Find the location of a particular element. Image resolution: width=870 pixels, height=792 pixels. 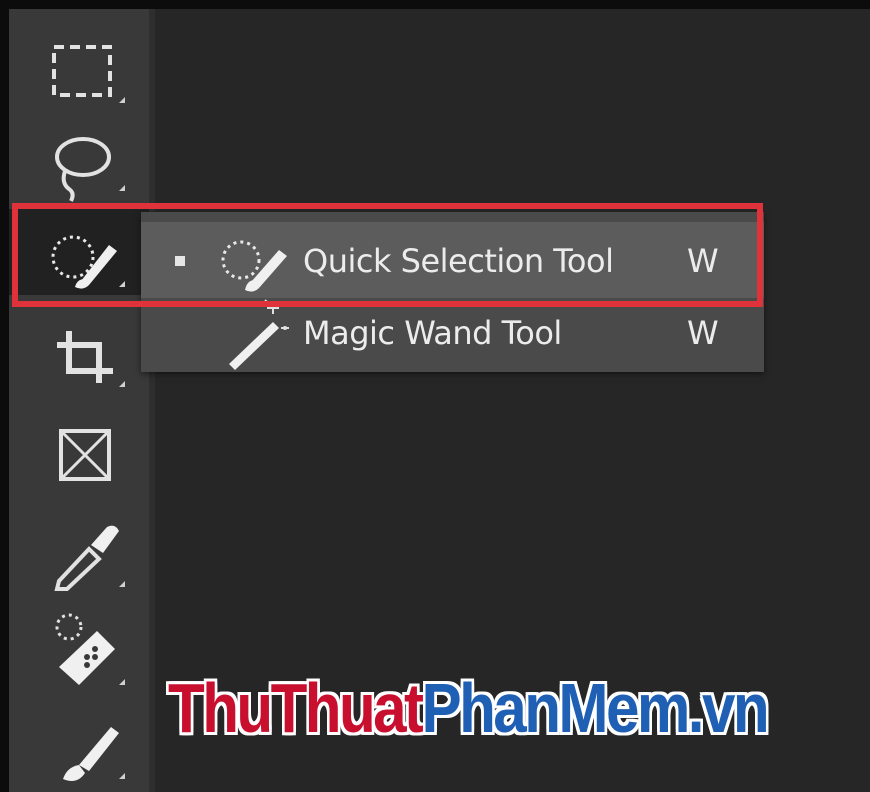

magic-wand-icon is located at coordinates (259, 334).